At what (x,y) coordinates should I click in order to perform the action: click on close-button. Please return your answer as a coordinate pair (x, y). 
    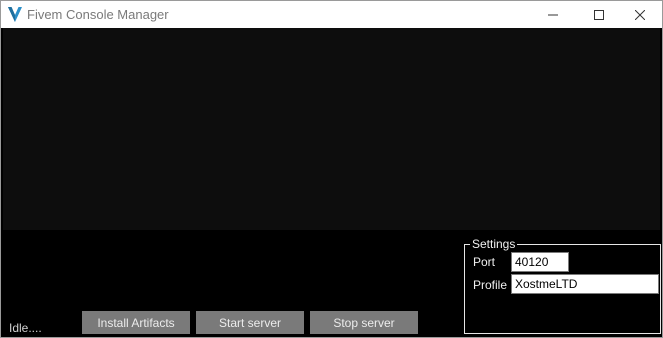
    Looking at the image, I should click on (639, 14).